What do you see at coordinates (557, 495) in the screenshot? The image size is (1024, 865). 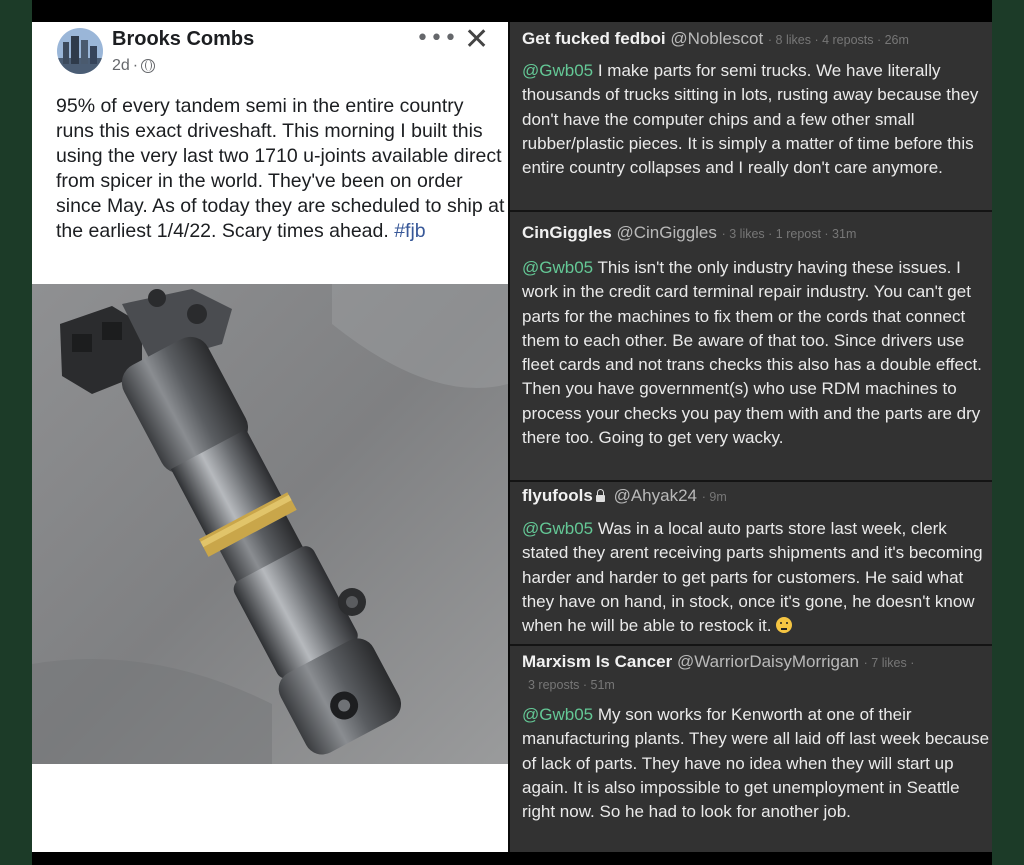 I see `commenter-name: flyufools` at bounding box center [557, 495].